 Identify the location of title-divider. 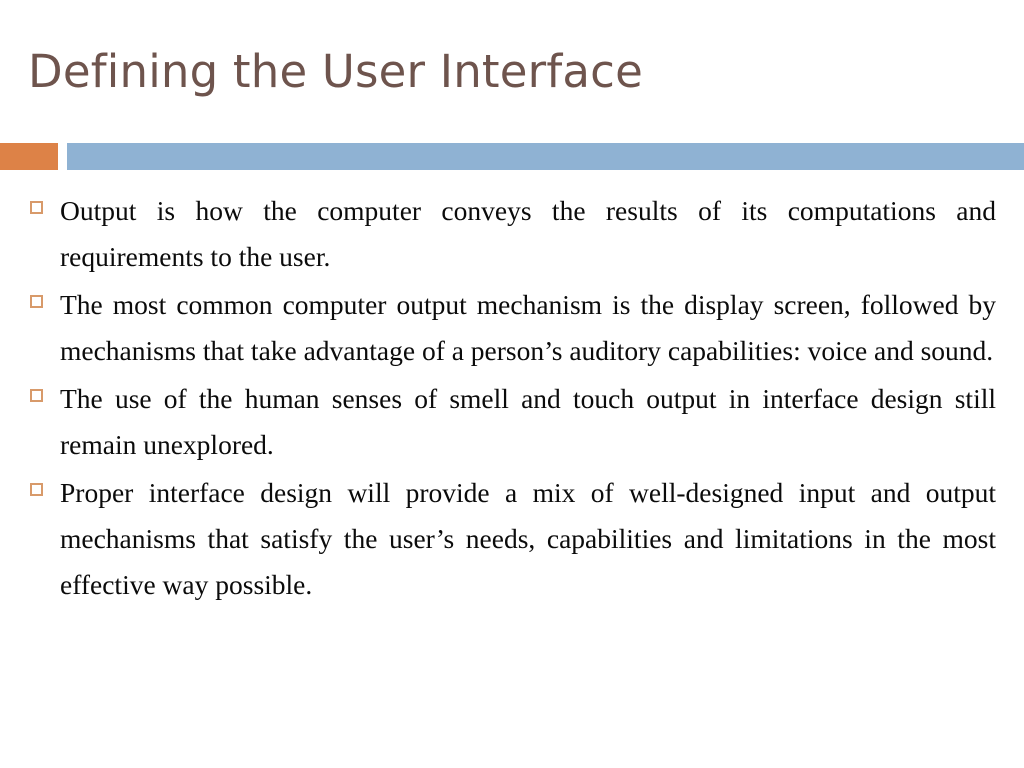
(512, 156).